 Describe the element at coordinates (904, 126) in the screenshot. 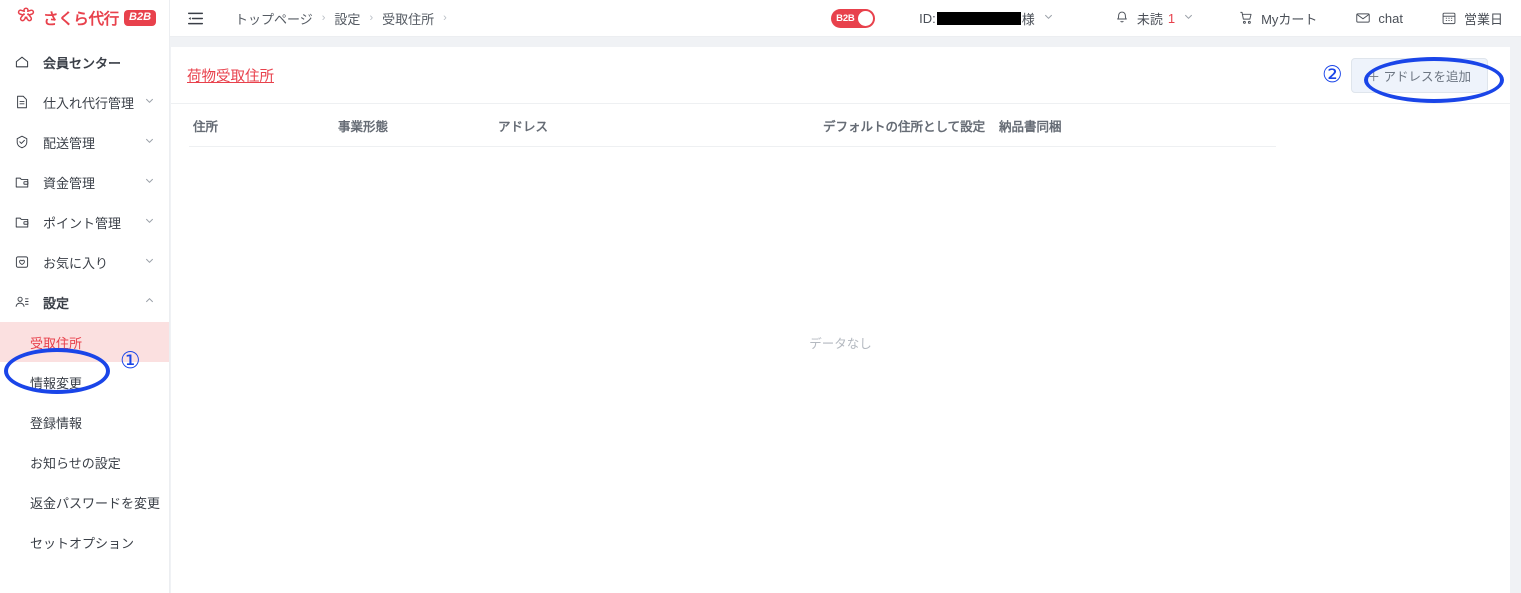

I see `table-column-set-default: デフォルトの住所として設定` at that location.